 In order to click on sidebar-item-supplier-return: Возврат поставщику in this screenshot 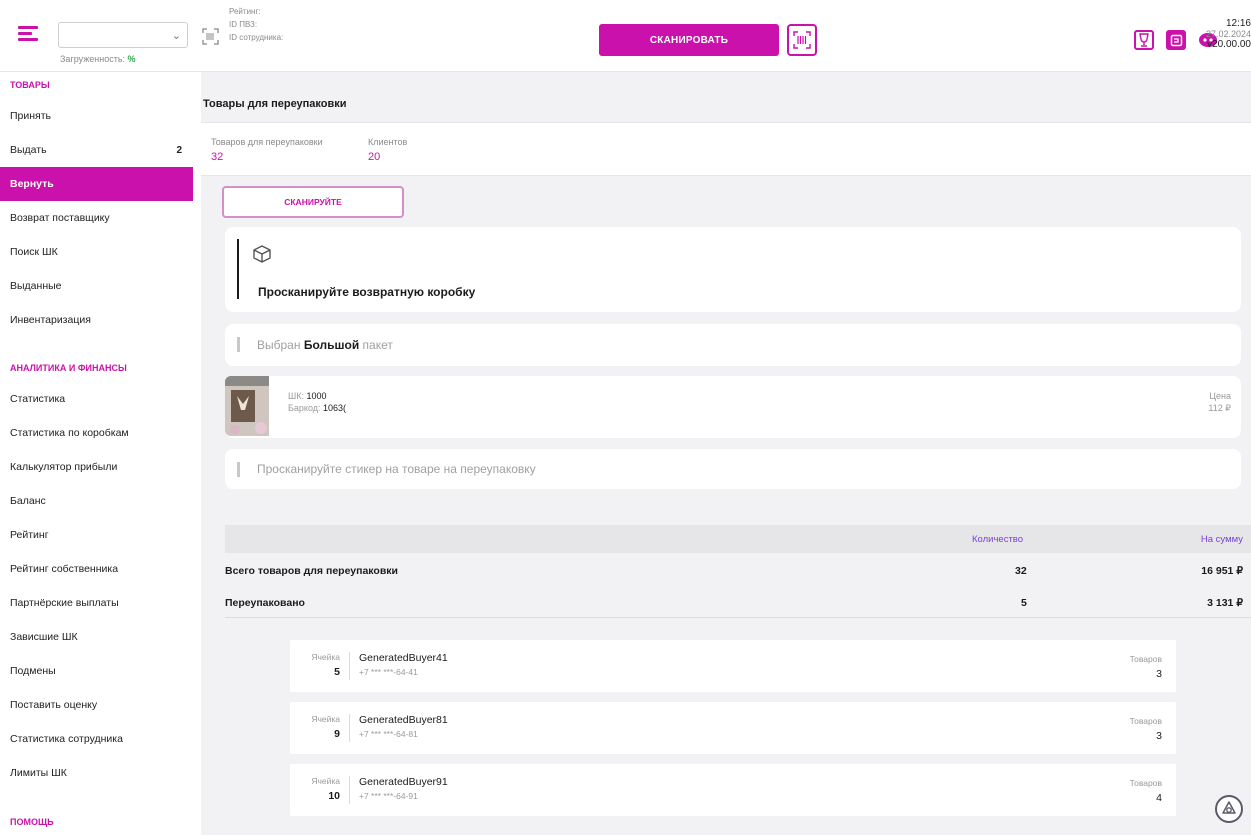, I will do `click(96, 218)`.